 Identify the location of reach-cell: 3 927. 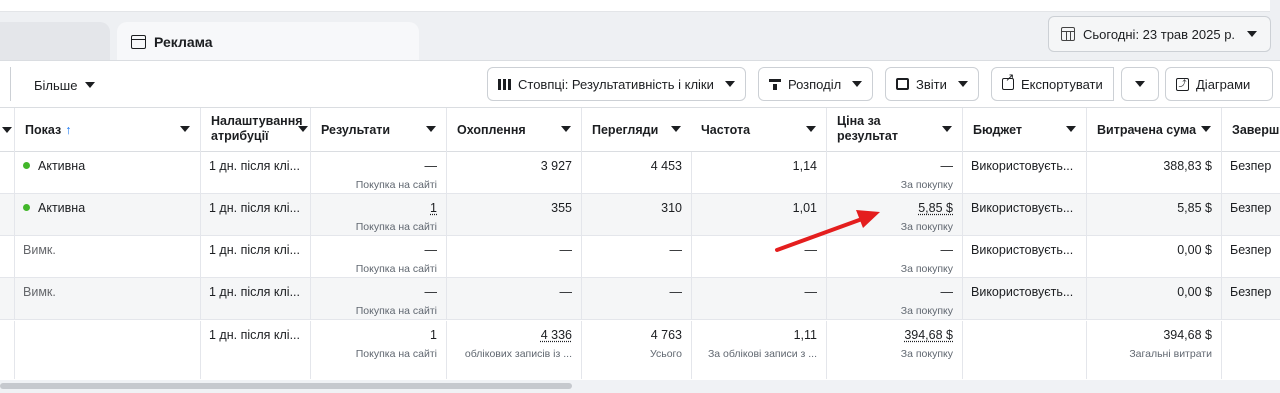
(513, 172).